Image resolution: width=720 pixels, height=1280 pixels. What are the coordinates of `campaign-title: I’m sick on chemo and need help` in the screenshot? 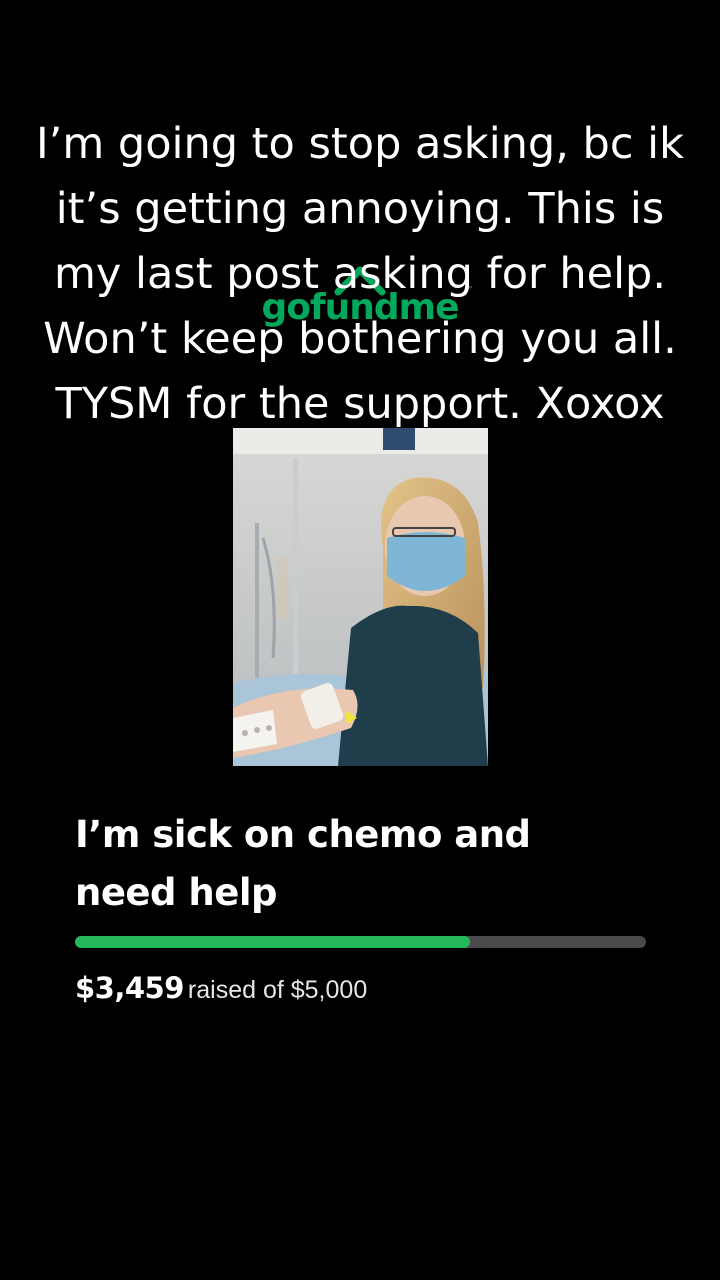 It's located at (303, 863).